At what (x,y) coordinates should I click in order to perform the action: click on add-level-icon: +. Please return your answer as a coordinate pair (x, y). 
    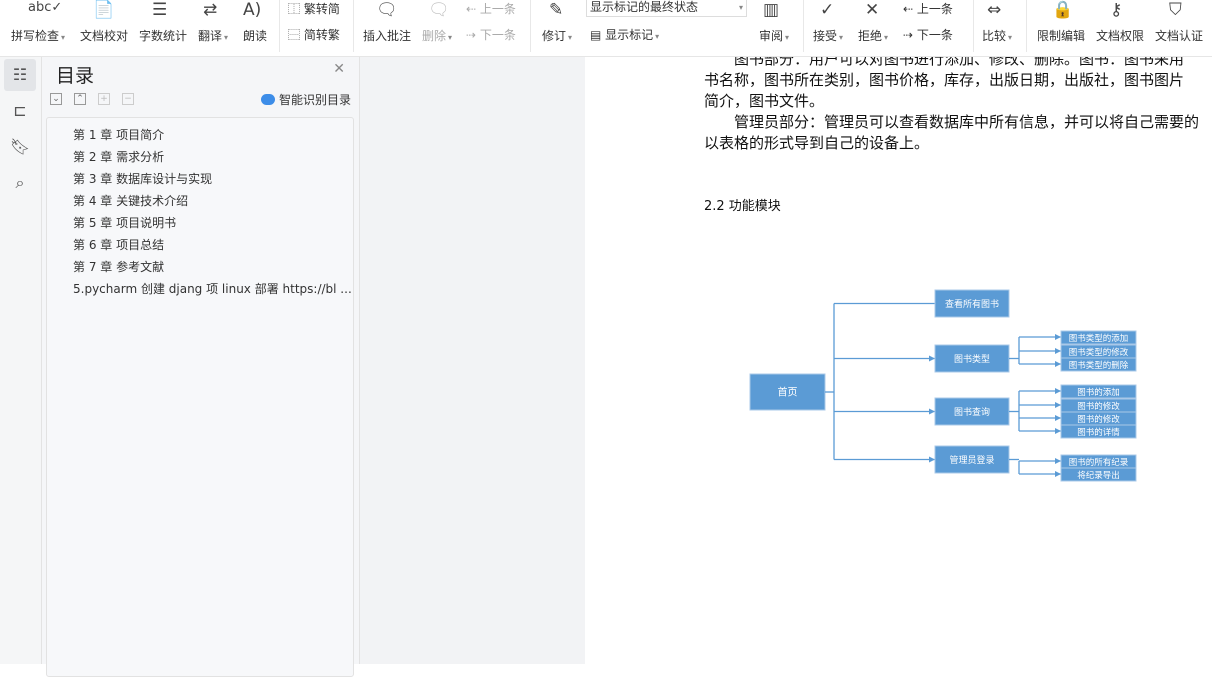
    Looking at the image, I should click on (104, 99).